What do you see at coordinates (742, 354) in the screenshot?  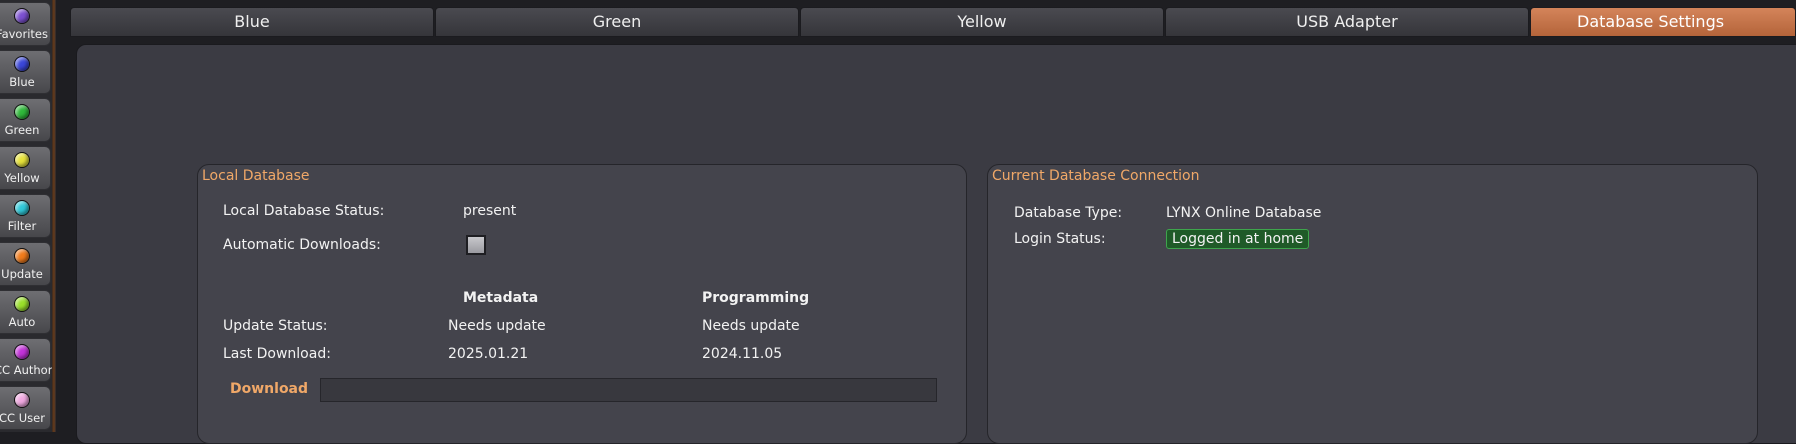 I see `programming-last-download: 2024.11.05` at bounding box center [742, 354].